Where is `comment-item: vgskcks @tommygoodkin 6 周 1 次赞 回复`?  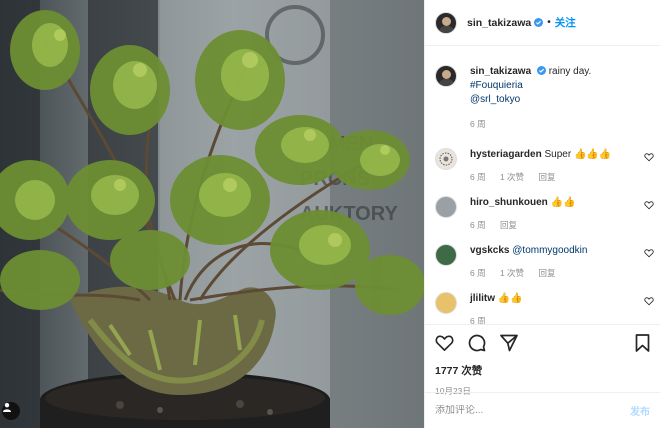 comment-item: vgskcks @tommygoodkin 6 周 1 次赞 回复 is located at coordinates (544, 262).